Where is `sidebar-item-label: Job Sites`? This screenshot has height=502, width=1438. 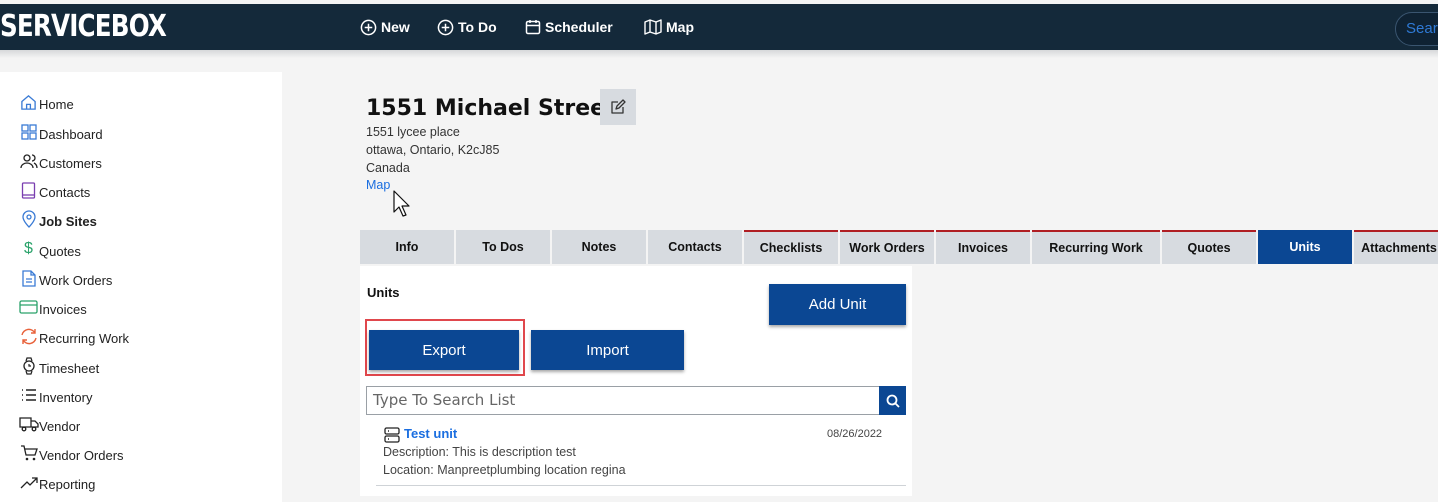 sidebar-item-label: Job Sites is located at coordinates (68, 221).